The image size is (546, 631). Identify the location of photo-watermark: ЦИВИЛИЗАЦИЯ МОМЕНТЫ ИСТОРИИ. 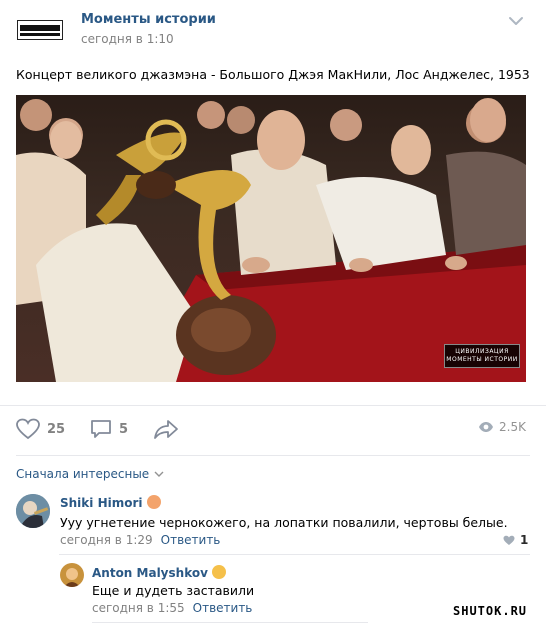
(482, 356).